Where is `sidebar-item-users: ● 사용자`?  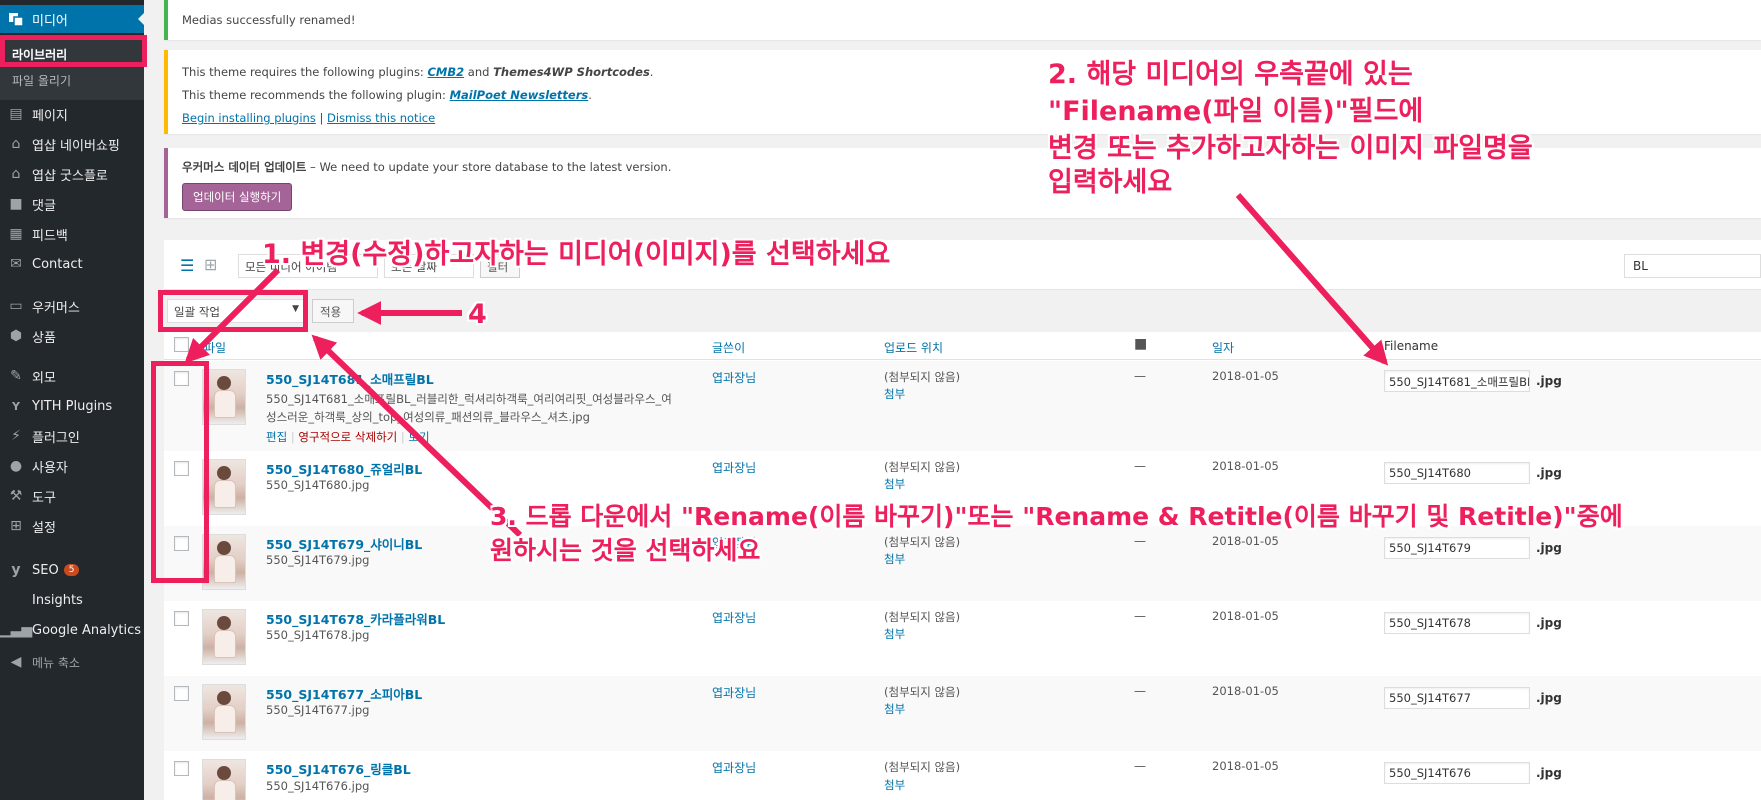 sidebar-item-users: ● 사용자 is located at coordinates (72, 466).